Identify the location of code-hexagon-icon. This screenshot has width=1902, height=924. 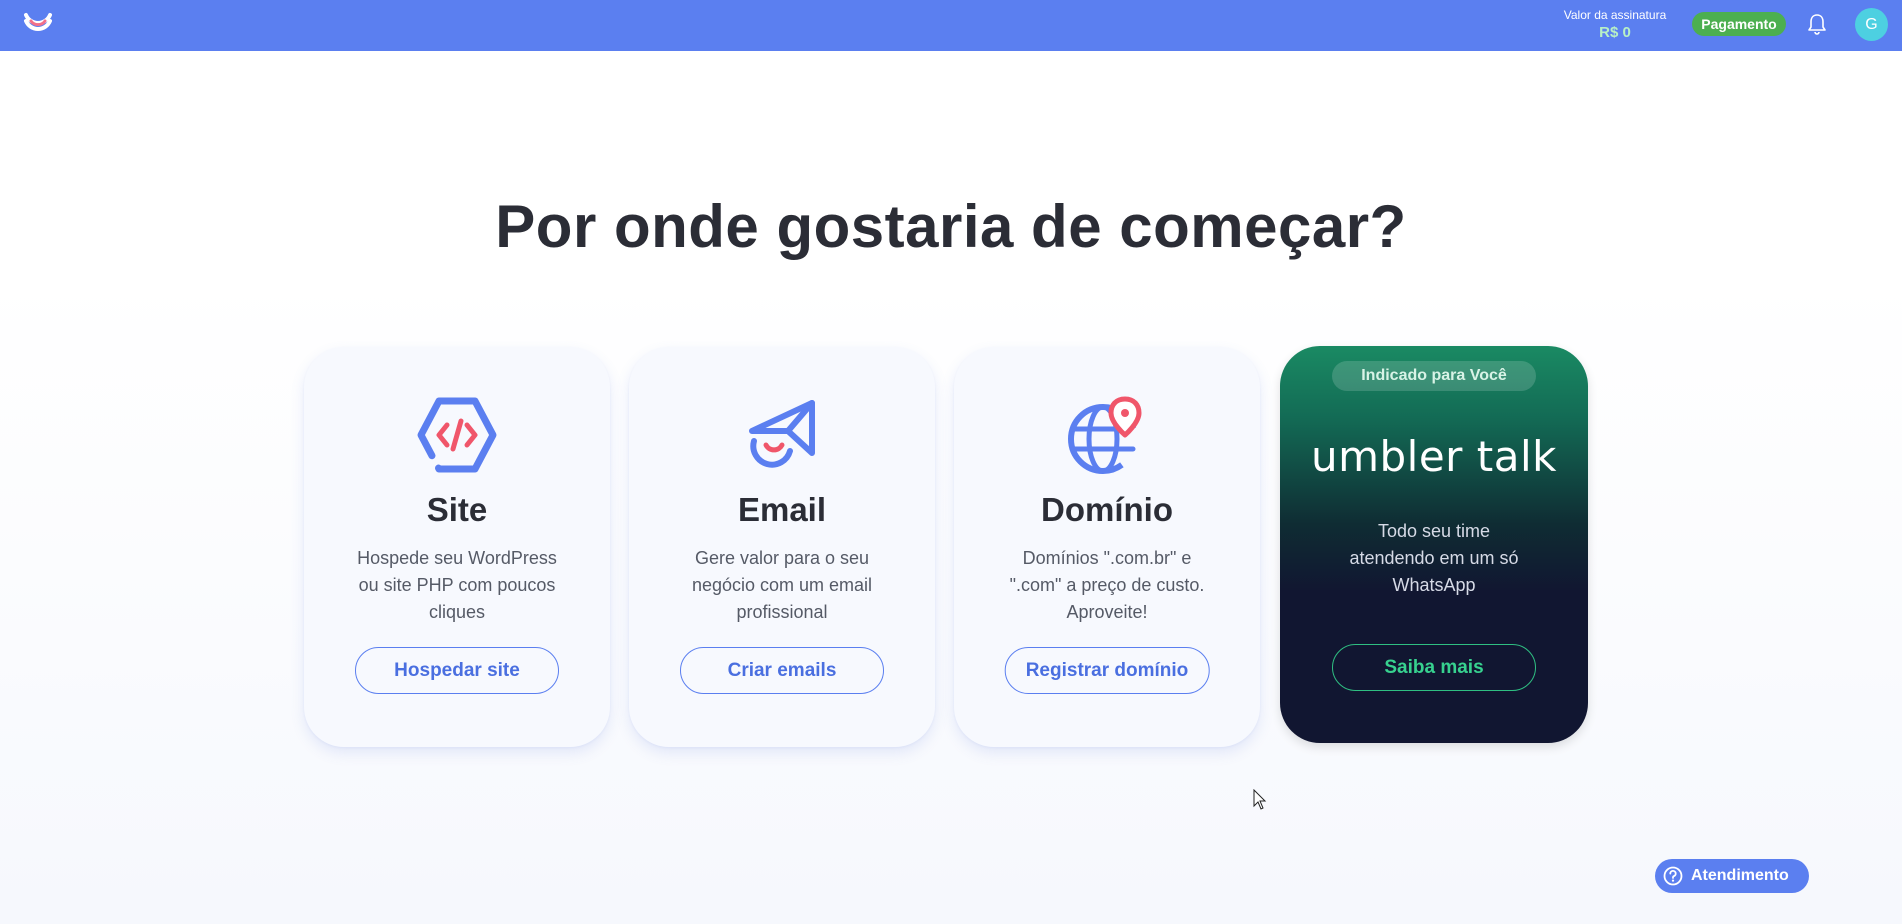
(457, 435).